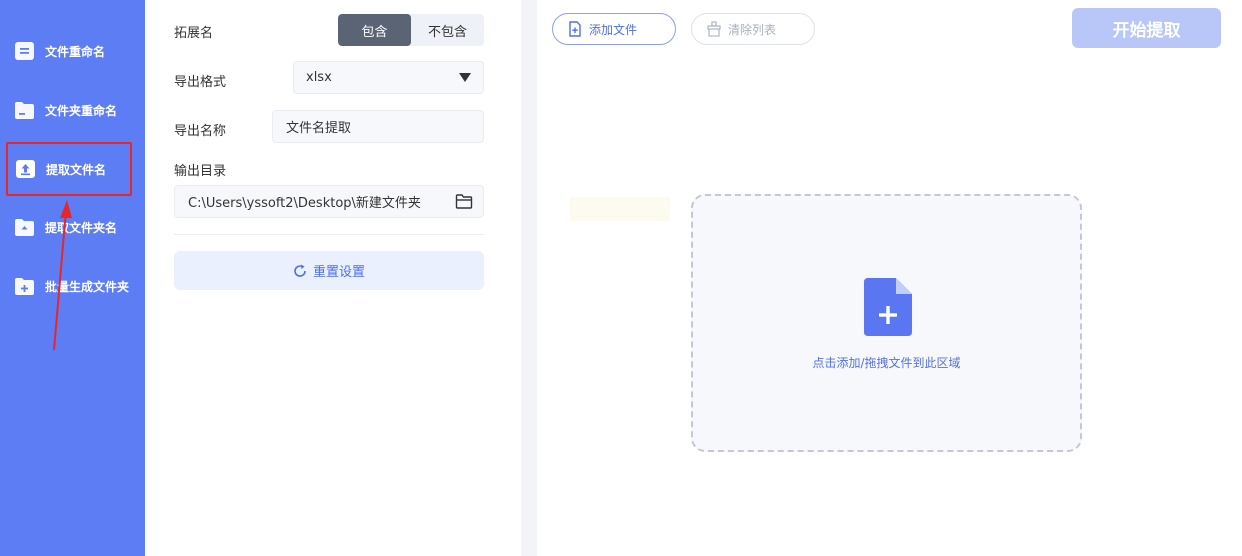 The height and width of the screenshot is (556, 1242). I want to click on sidebar-item-rename-files: 文件重命名, so click(72, 51).